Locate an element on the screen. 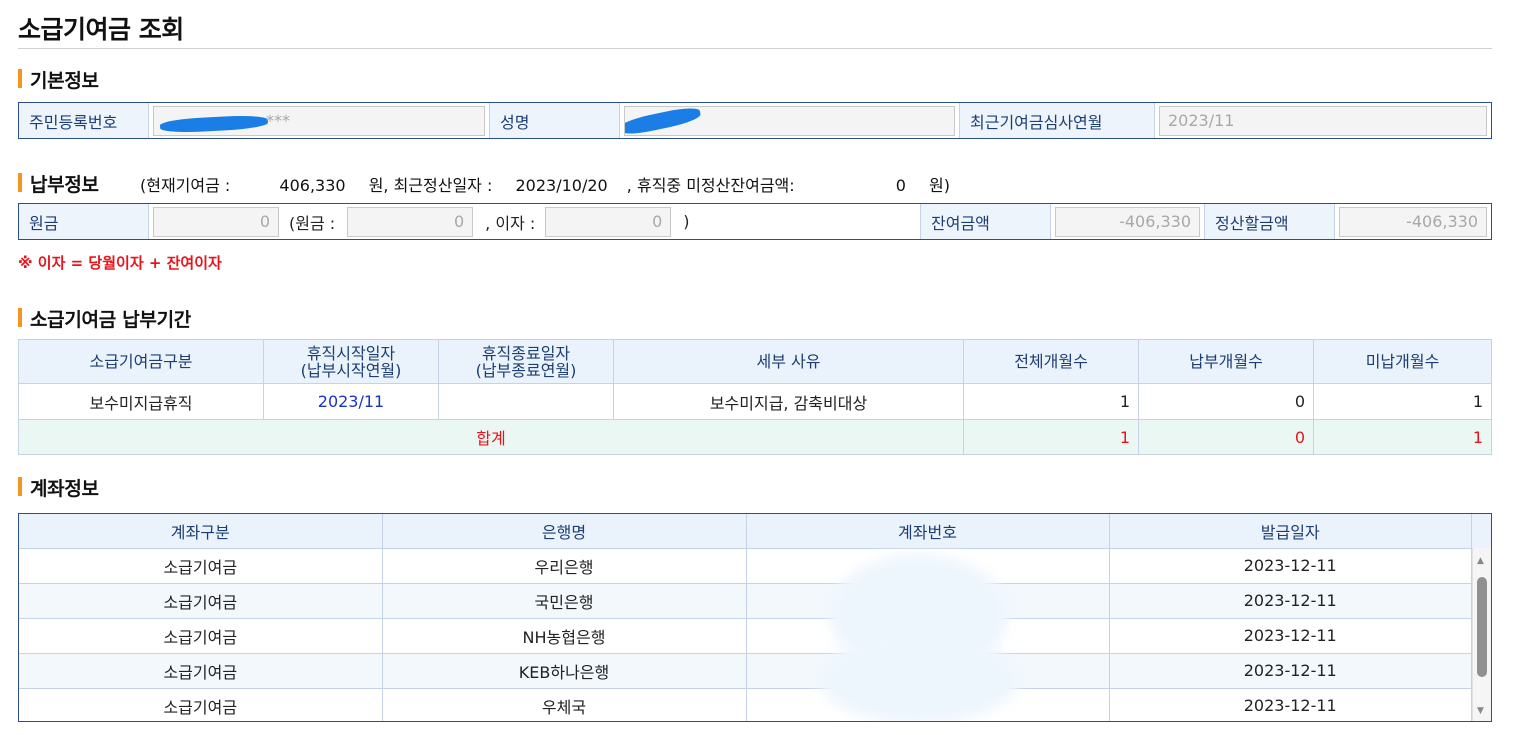 This screenshot has height=735, width=1513. principal-breakdown: (원금 : 0 , 이자 : 0 ) is located at coordinates (602, 221).